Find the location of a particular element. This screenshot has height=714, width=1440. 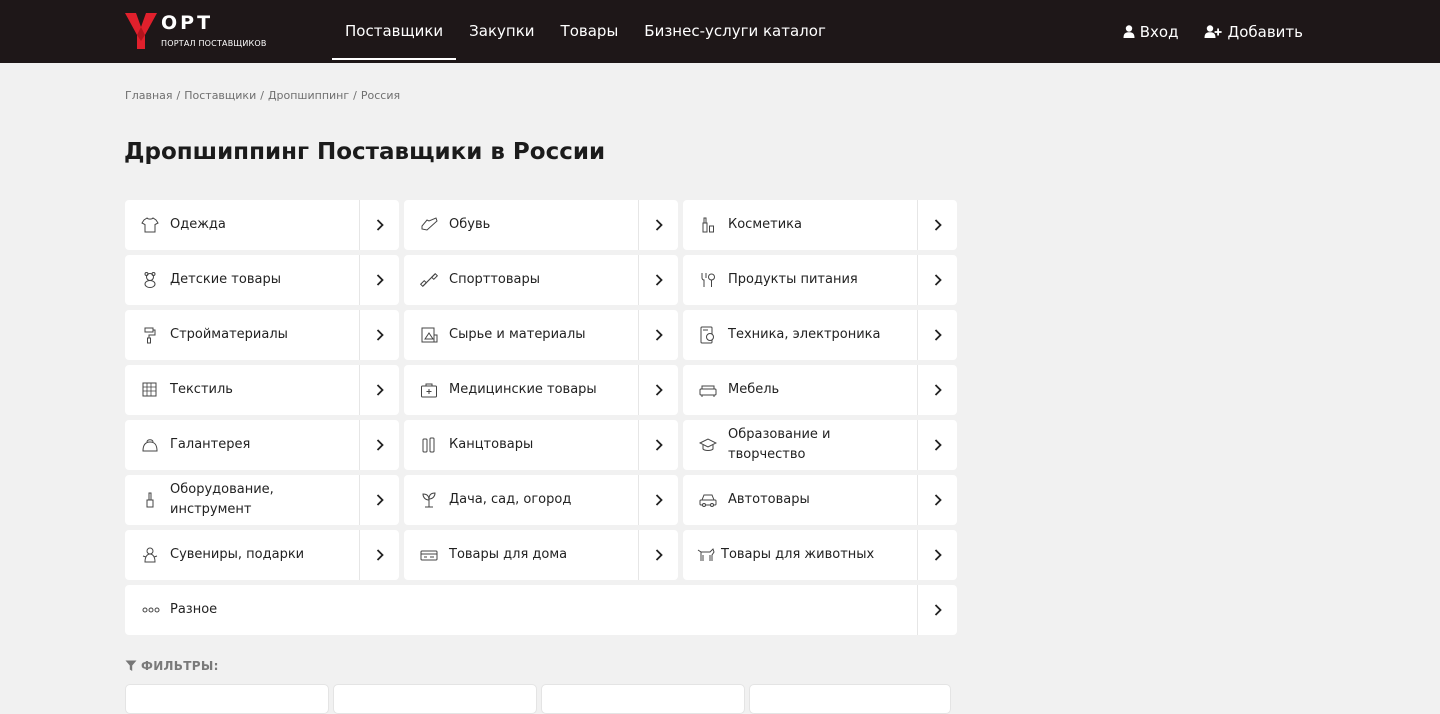

category-label: Детские товары is located at coordinates (225, 279).